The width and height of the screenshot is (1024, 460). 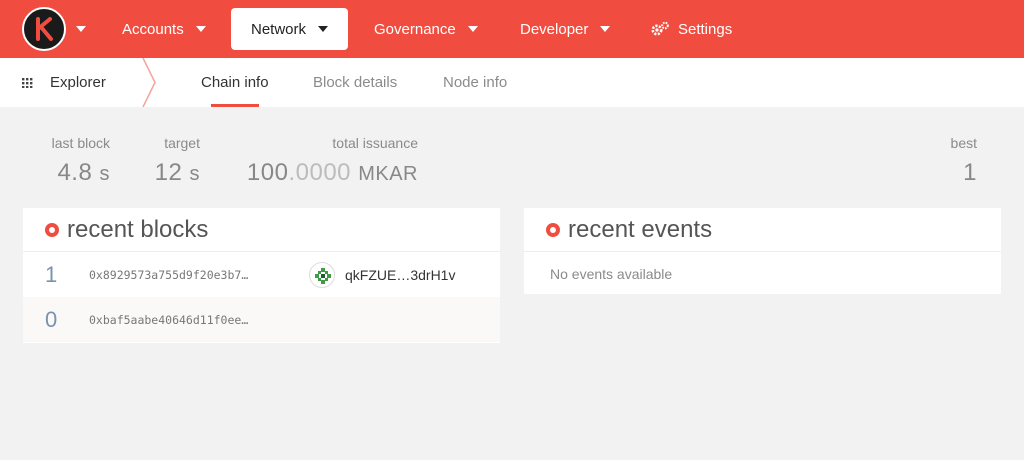 What do you see at coordinates (320, 172) in the screenshot?
I see `issuance-fraction: .0000` at bounding box center [320, 172].